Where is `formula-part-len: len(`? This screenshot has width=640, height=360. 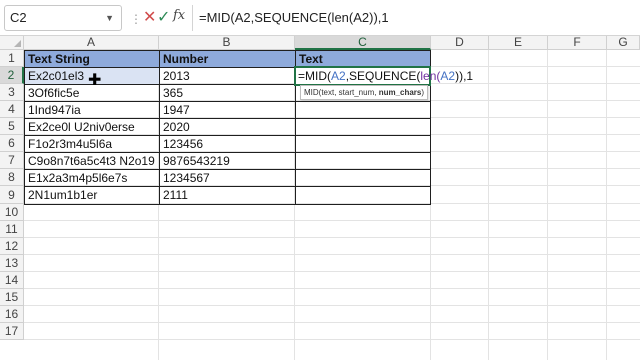
formula-part-len: len( is located at coordinates (430, 76).